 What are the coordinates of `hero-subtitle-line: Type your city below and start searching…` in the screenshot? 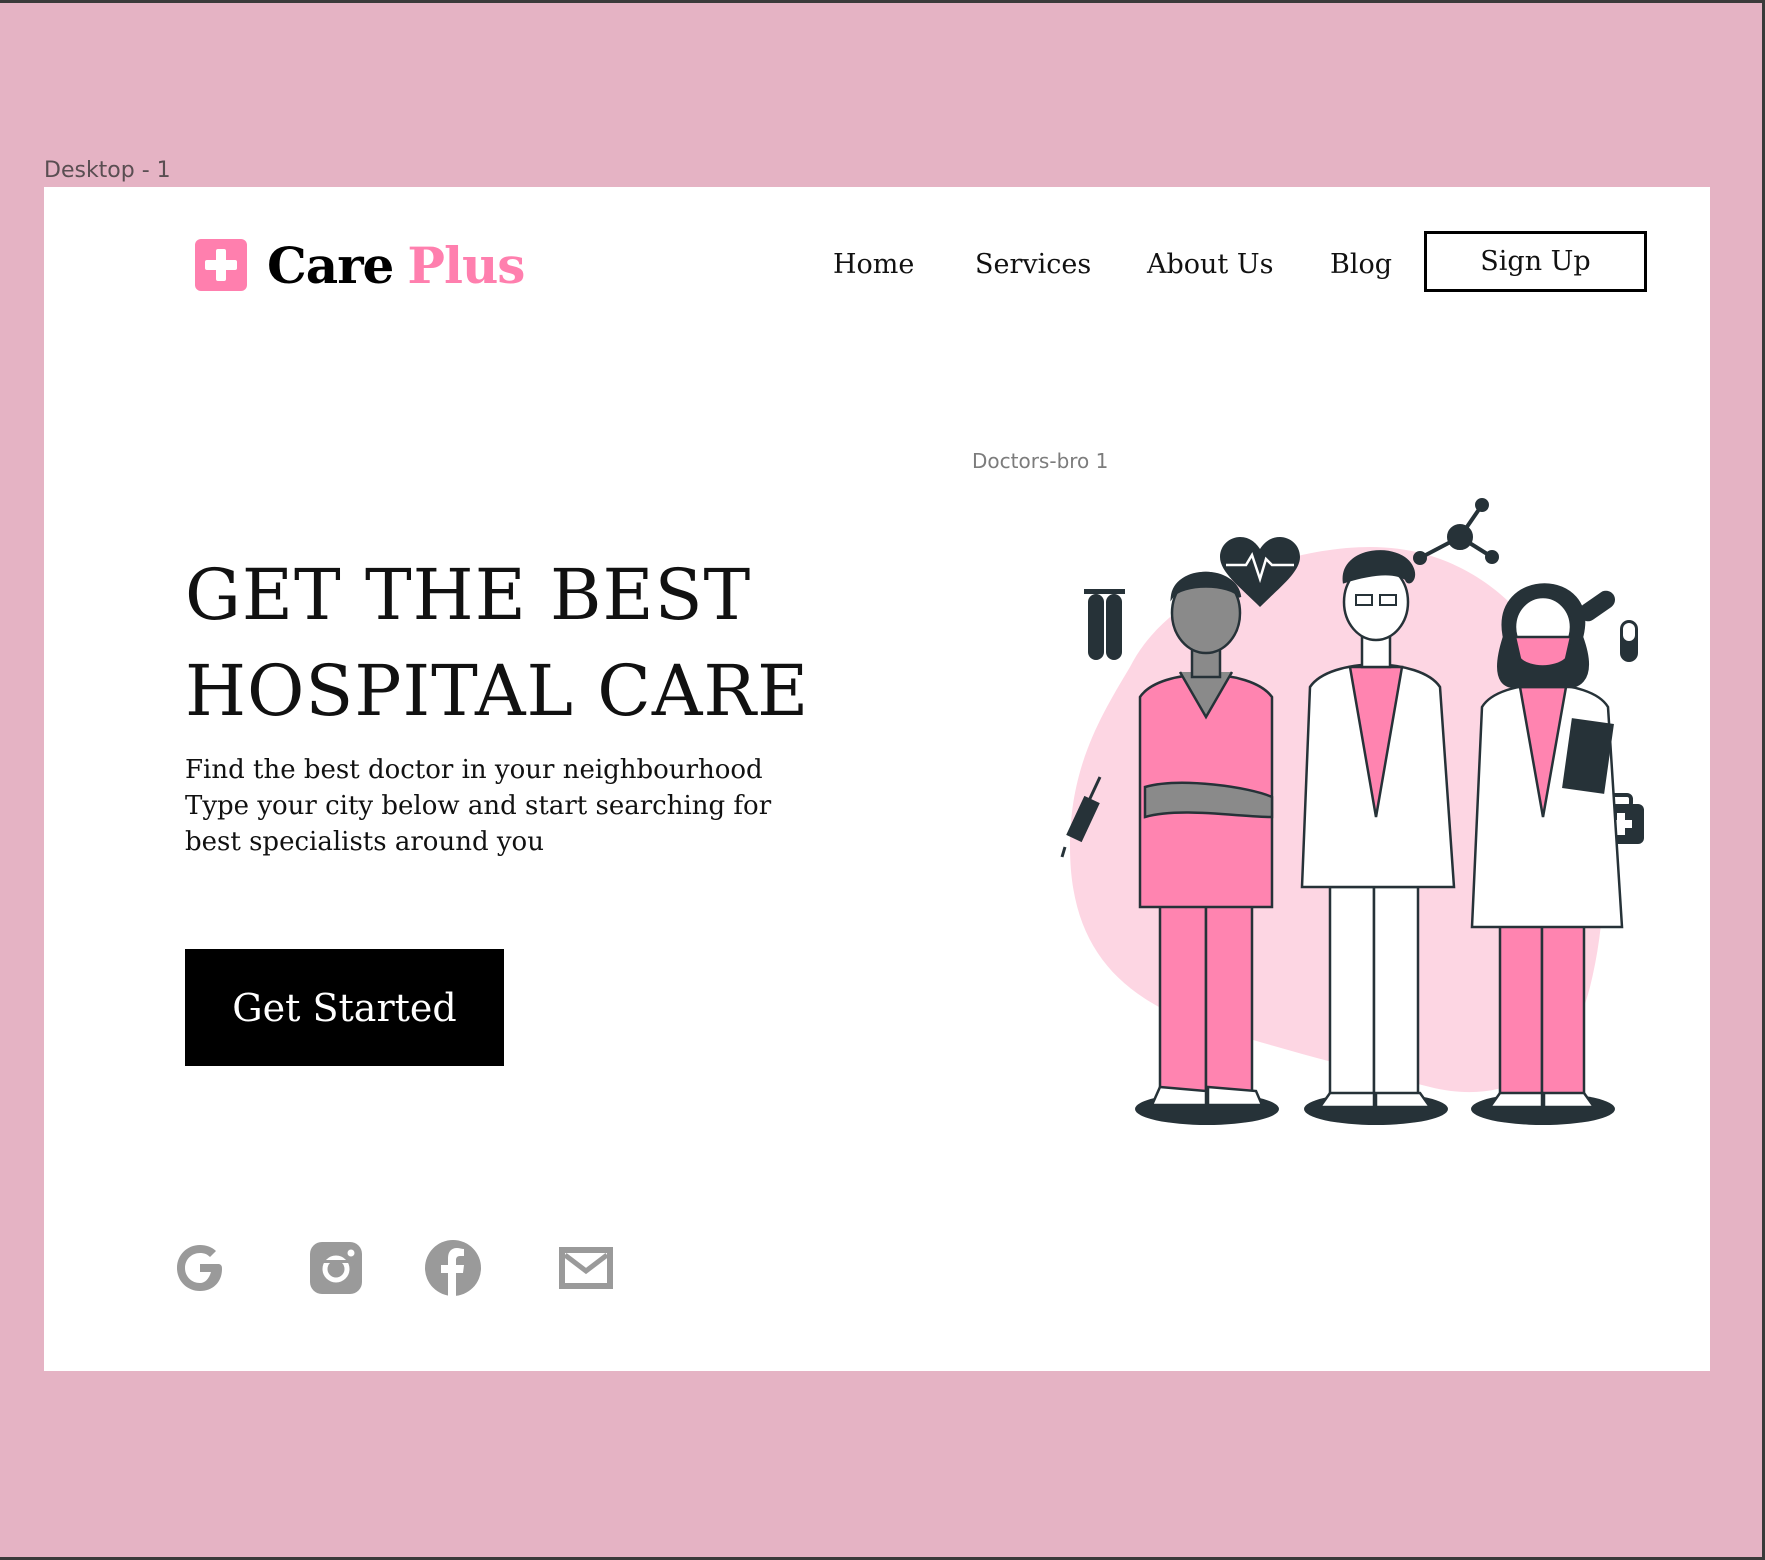 It's located at (478, 806).